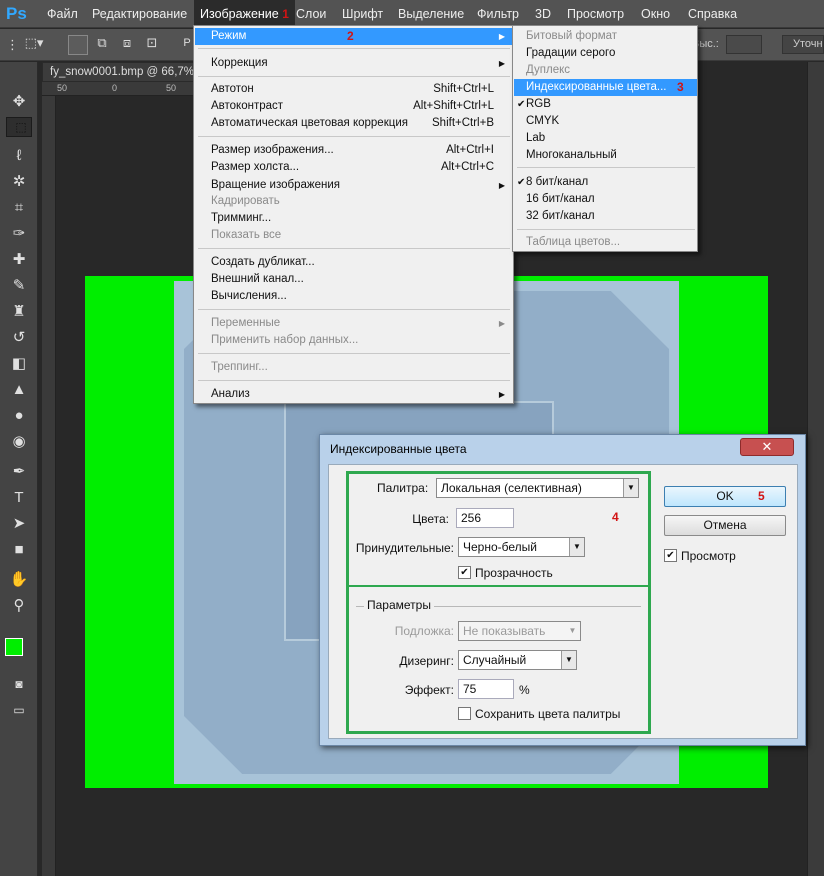  Describe the element at coordinates (49, 486) in the screenshot. I see `vertical-ruler` at that location.